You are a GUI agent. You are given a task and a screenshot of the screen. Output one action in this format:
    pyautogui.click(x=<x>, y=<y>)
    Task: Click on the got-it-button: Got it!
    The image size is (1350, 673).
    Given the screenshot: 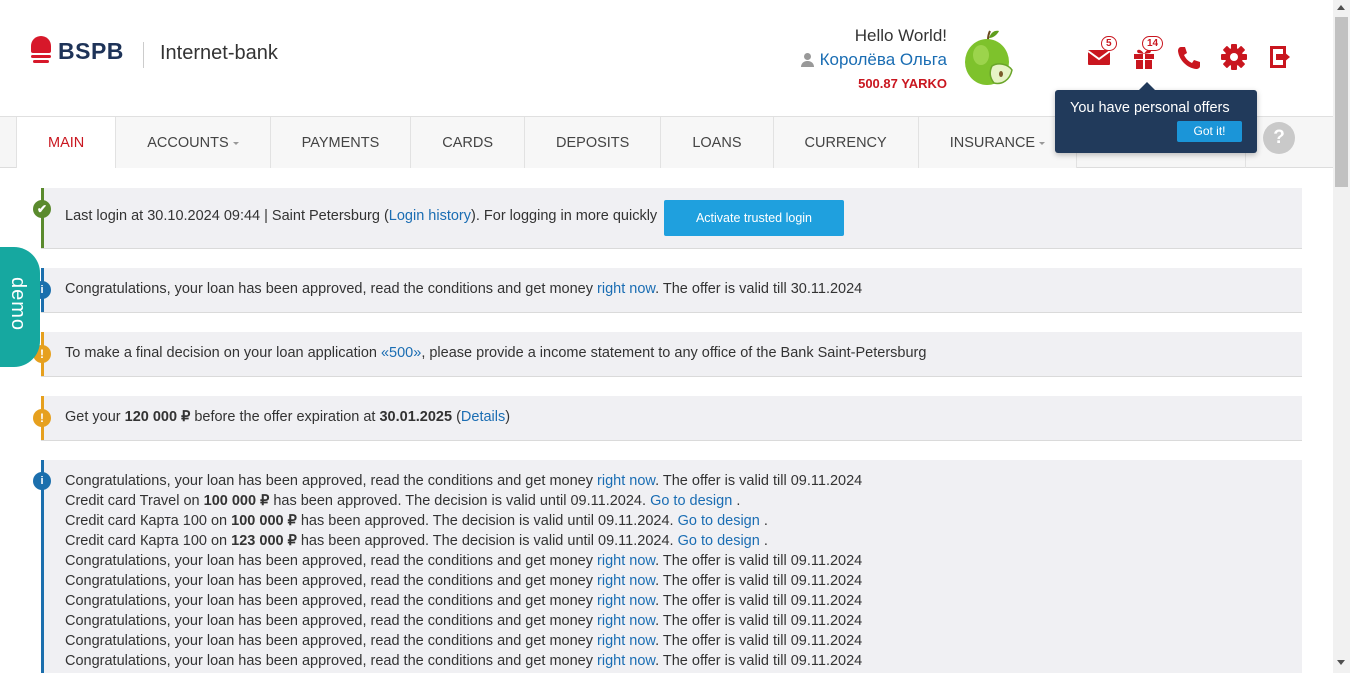 What is the action you would take?
    pyautogui.click(x=1209, y=131)
    